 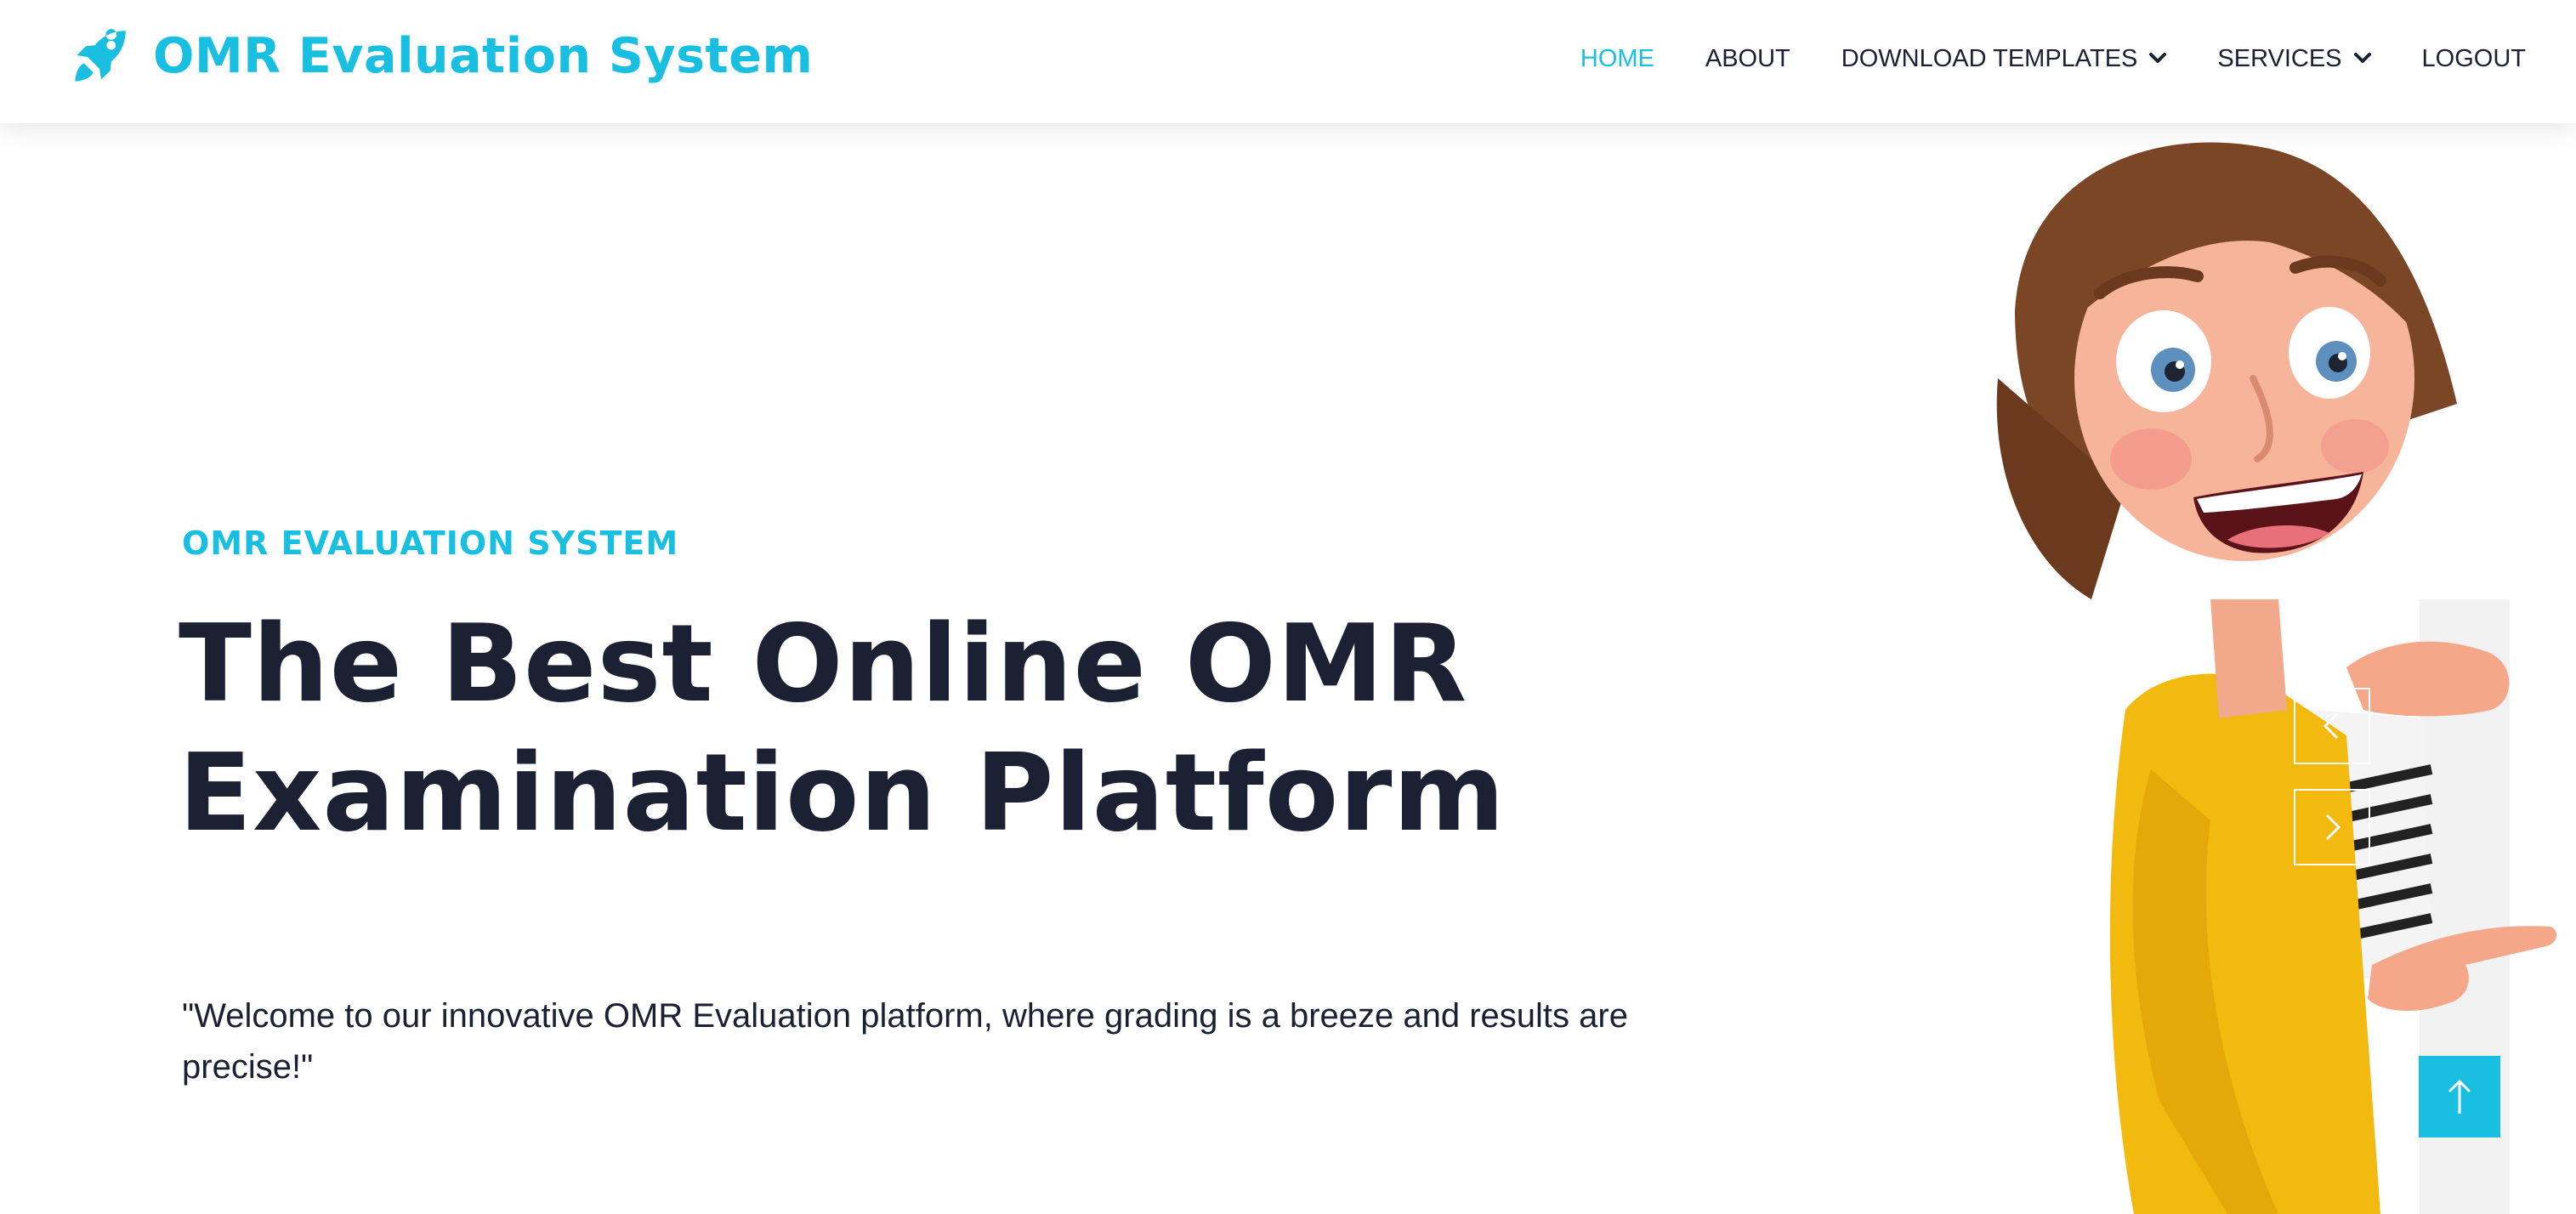 I want to click on arrow-up-icon, so click(x=2460, y=1096).